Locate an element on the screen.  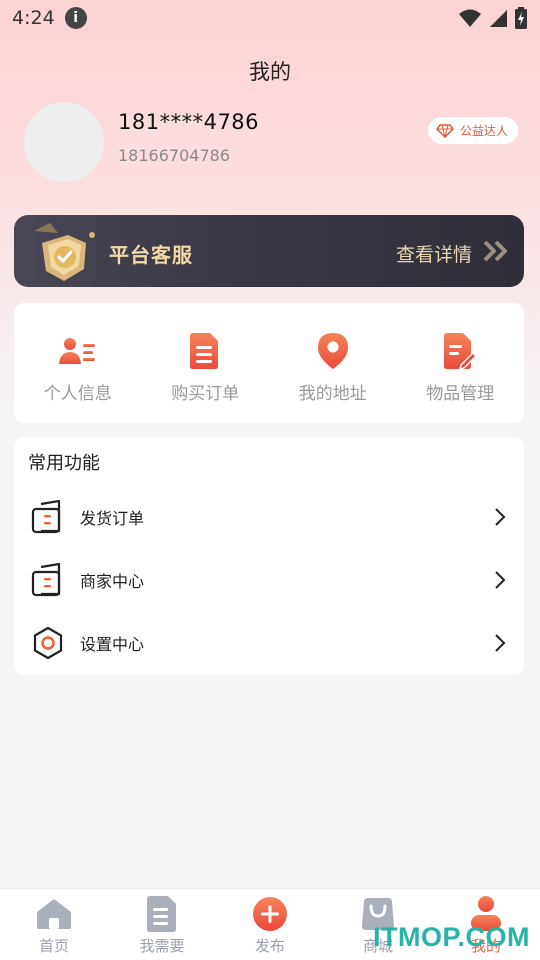
quick-action-label: 物品管理 is located at coordinates (460, 394).